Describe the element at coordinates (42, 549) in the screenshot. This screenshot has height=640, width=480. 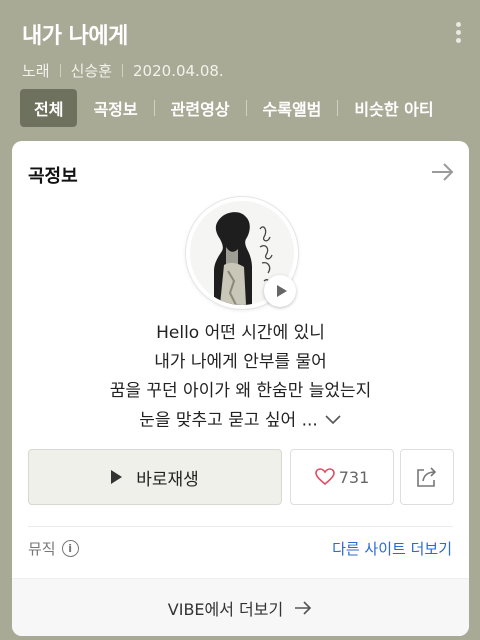
I see `music-label: 뮤직` at that location.